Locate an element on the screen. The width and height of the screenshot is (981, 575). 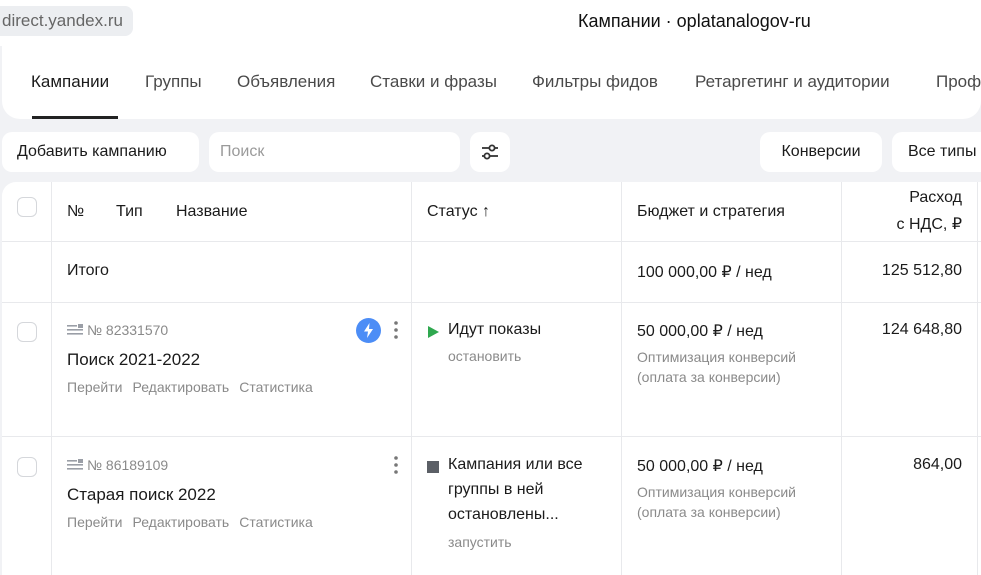
active-tab-indicator is located at coordinates (75, 117).